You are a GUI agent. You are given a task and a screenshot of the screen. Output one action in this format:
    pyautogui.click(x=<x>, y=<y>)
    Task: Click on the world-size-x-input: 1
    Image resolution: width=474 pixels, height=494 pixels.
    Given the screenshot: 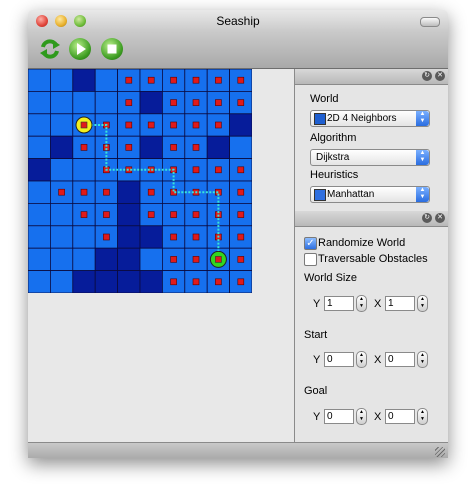 What is the action you would take?
    pyautogui.click(x=400, y=303)
    